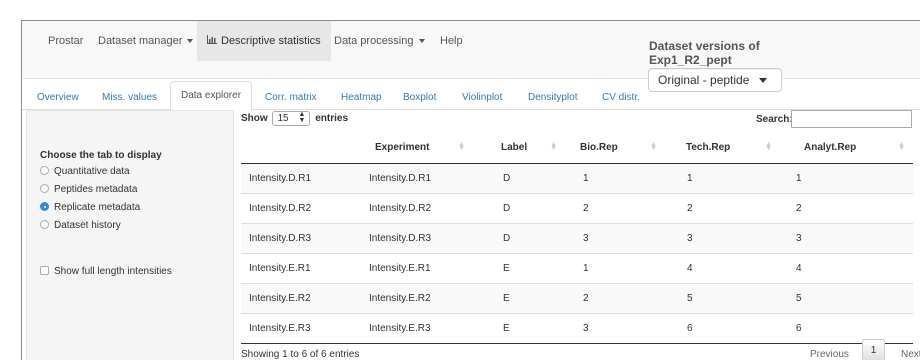  Describe the element at coordinates (44, 206) in the screenshot. I see `radio-checked-icon` at that location.